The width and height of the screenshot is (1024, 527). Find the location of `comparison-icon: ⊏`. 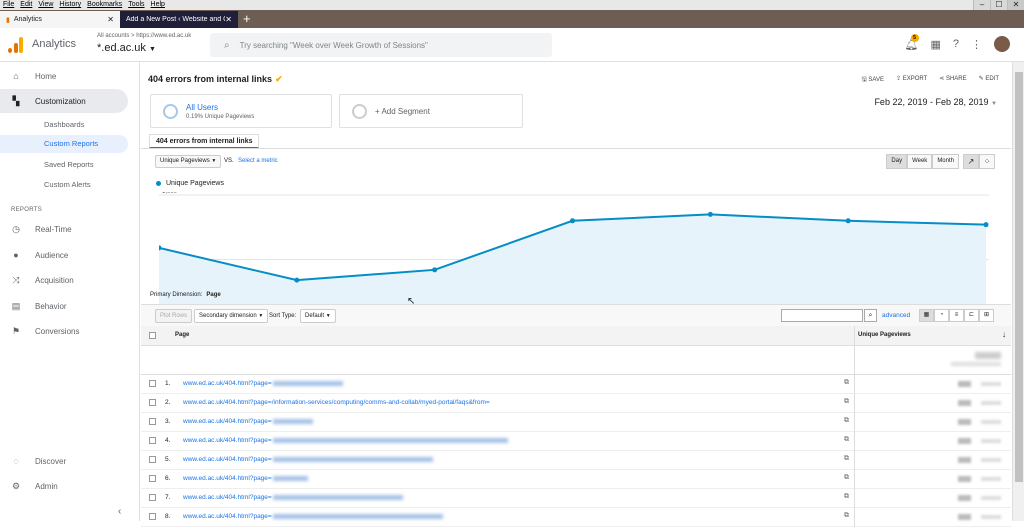

comparison-icon: ⊏ is located at coordinates (971, 315).